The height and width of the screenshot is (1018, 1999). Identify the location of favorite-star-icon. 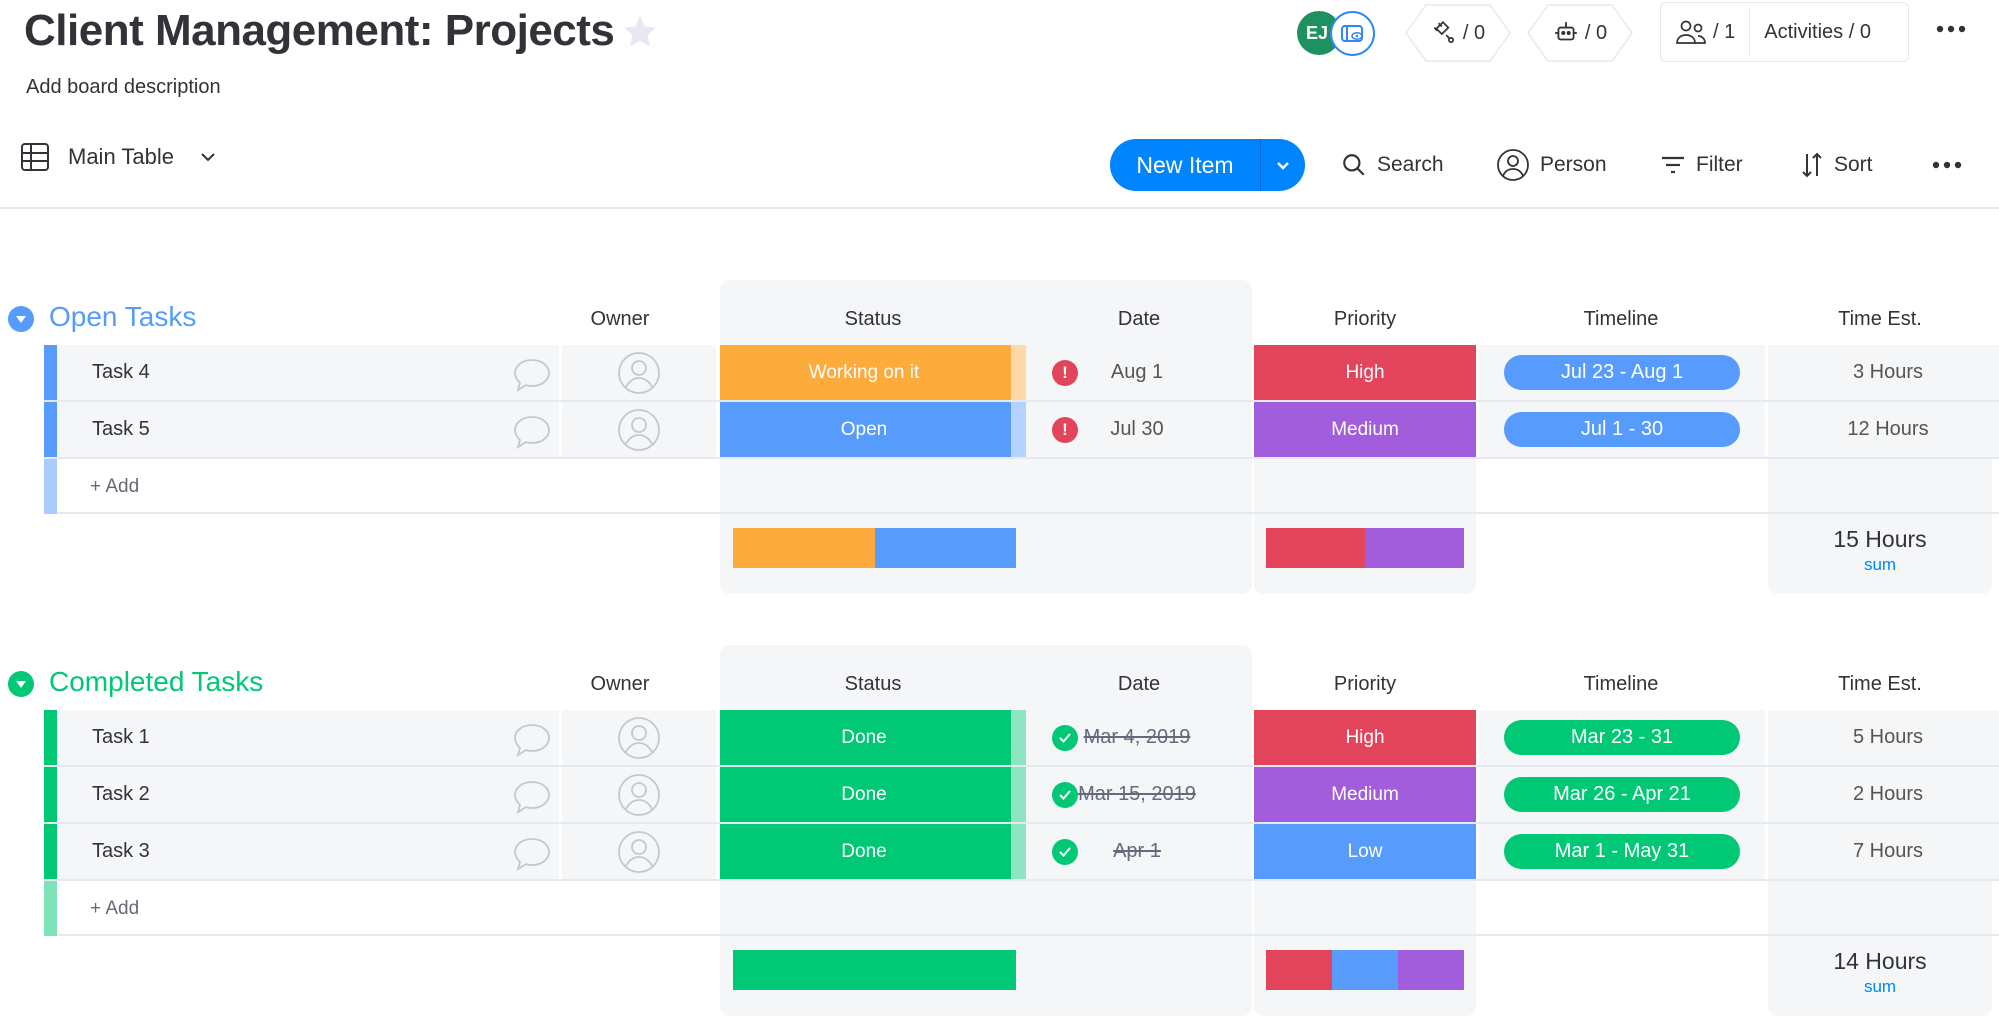
(640, 32).